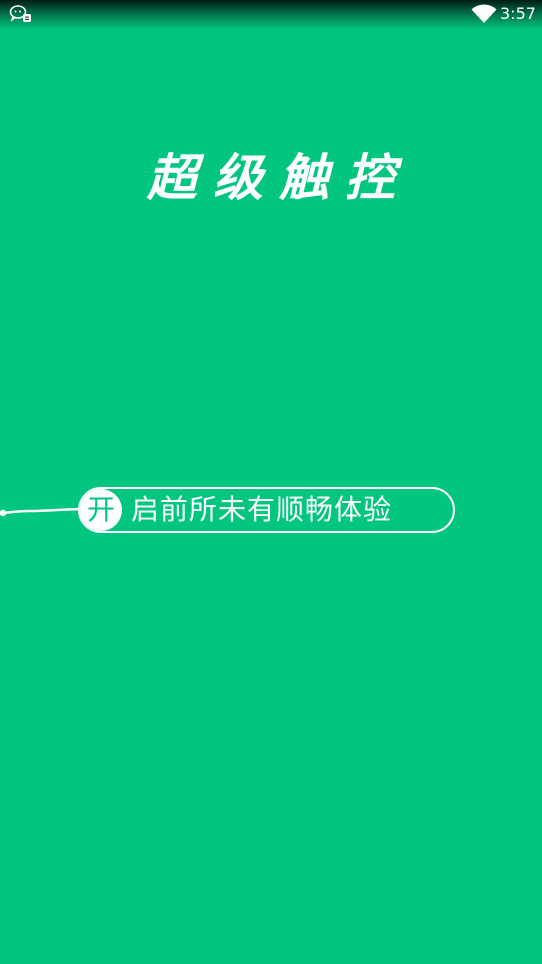  What do you see at coordinates (518, 13) in the screenshot?
I see `status-time: 3:57` at bounding box center [518, 13].